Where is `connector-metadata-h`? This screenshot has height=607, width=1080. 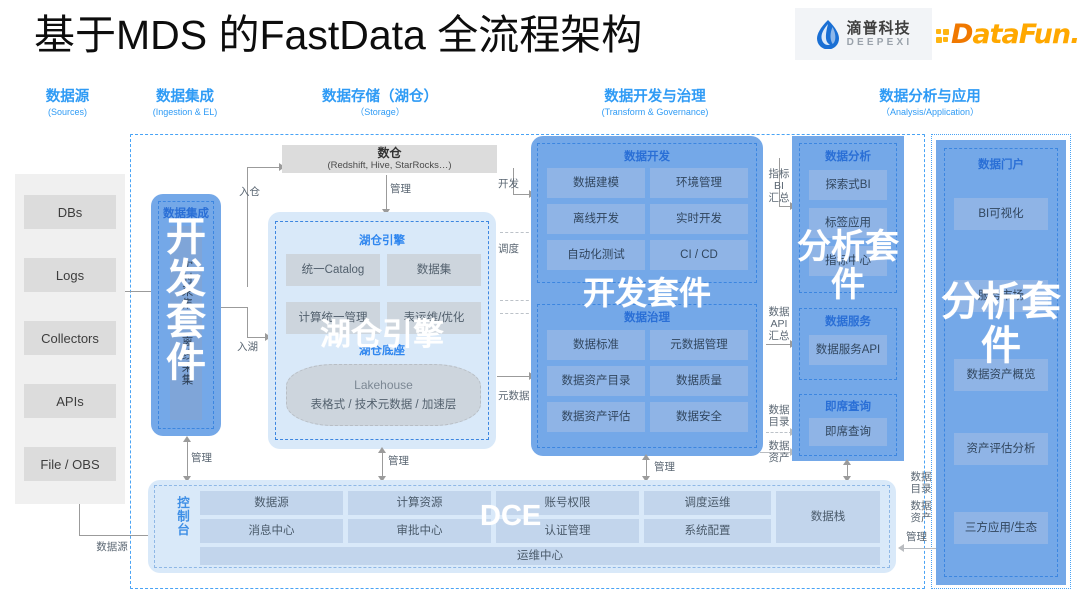 connector-metadata-h is located at coordinates (514, 376).